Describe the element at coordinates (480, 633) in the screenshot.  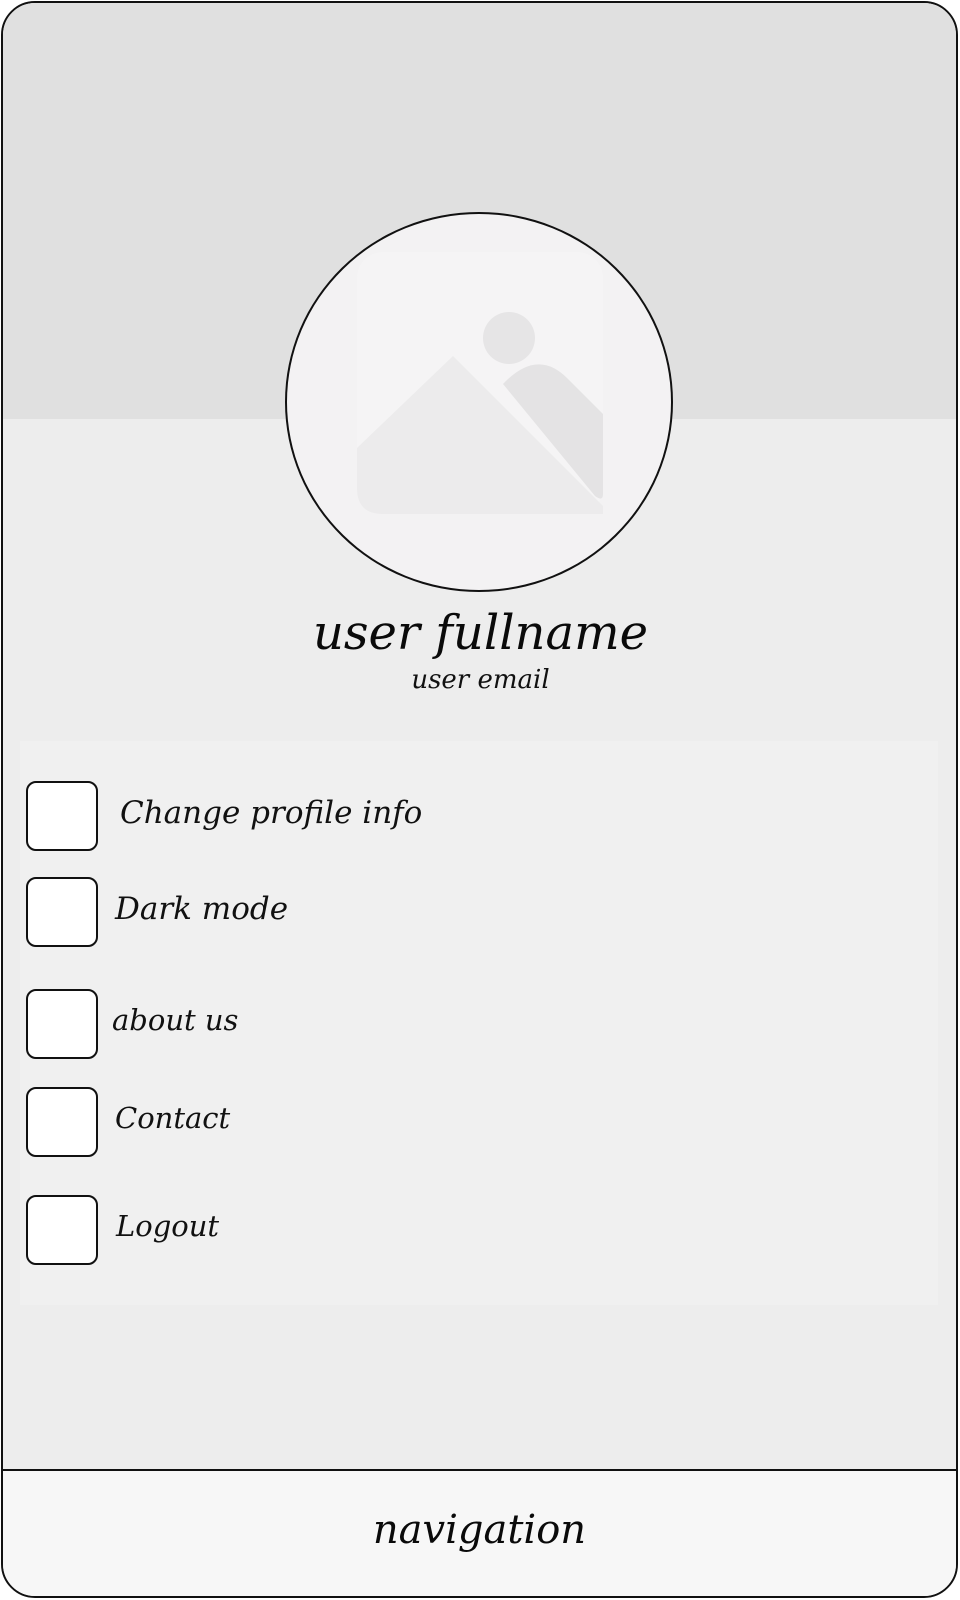
I see `user-fullname: user fullname` at that location.